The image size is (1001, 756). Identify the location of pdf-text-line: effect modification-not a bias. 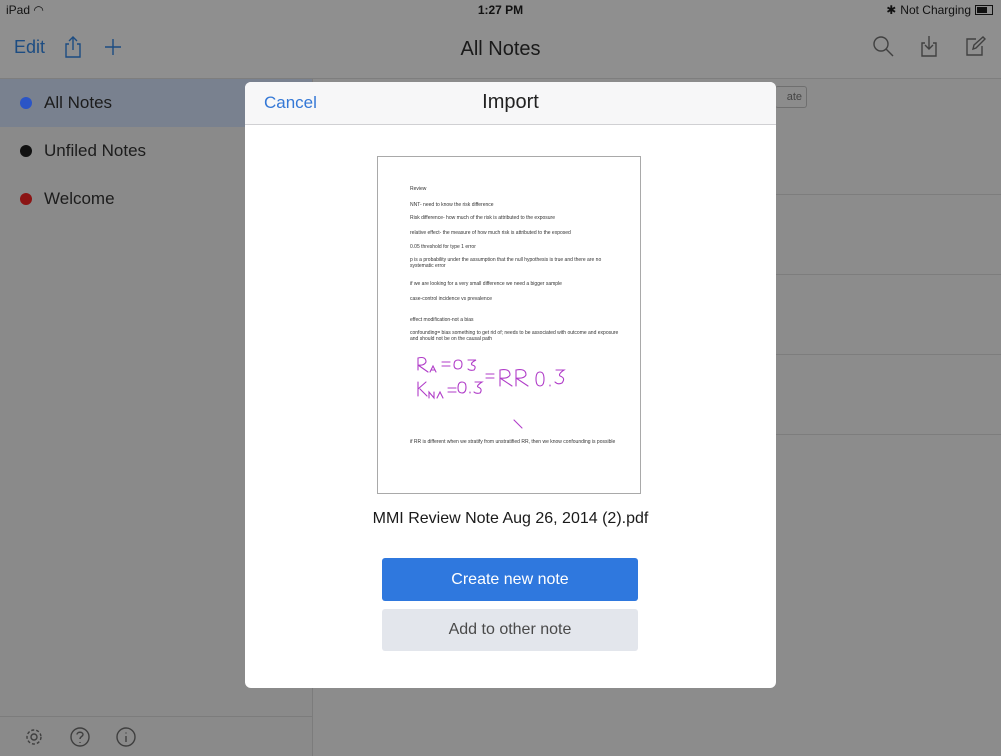
(442, 320).